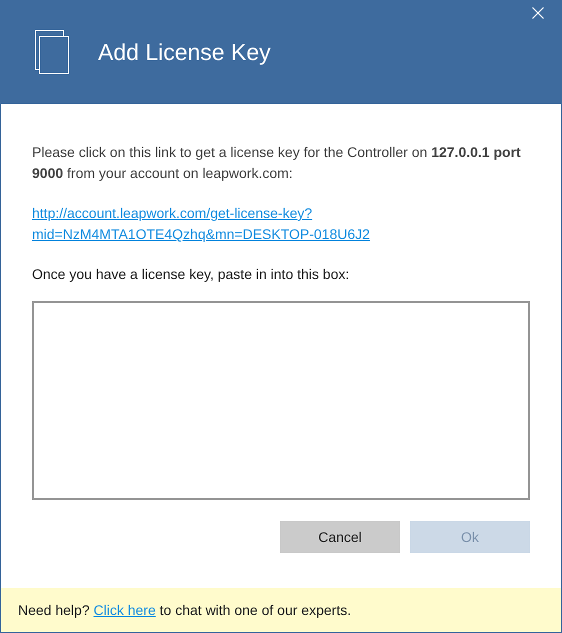 The image size is (562, 633). Describe the element at coordinates (538, 13) in the screenshot. I see `close-icon` at that location.